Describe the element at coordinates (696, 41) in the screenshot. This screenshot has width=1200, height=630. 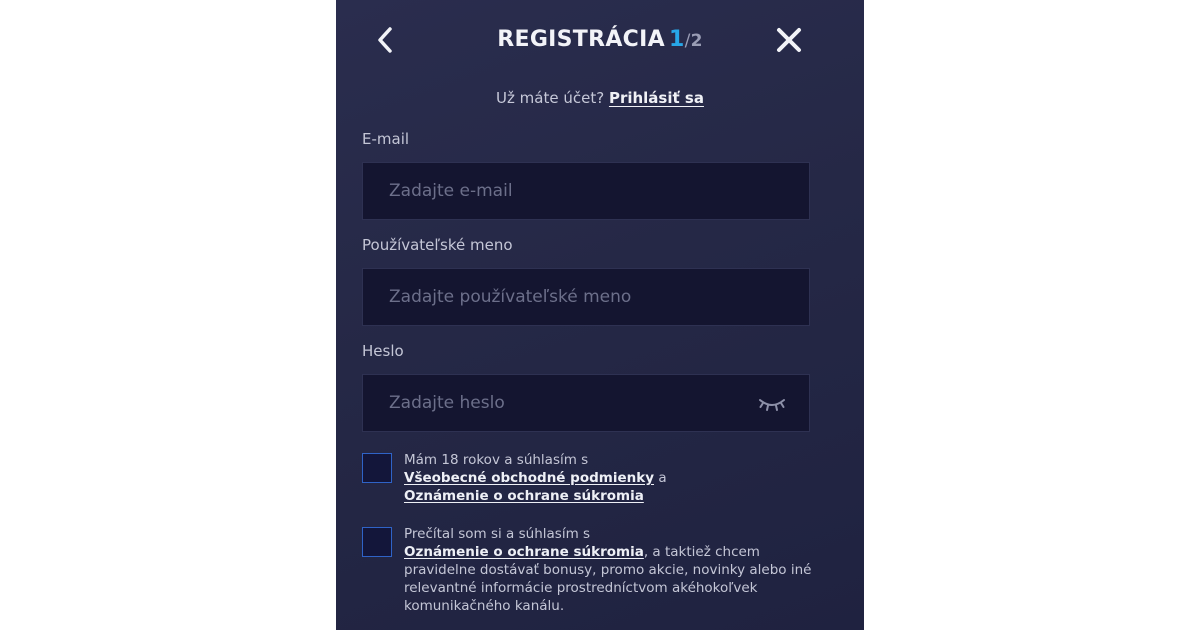
I see `step-total: 2` at that location.